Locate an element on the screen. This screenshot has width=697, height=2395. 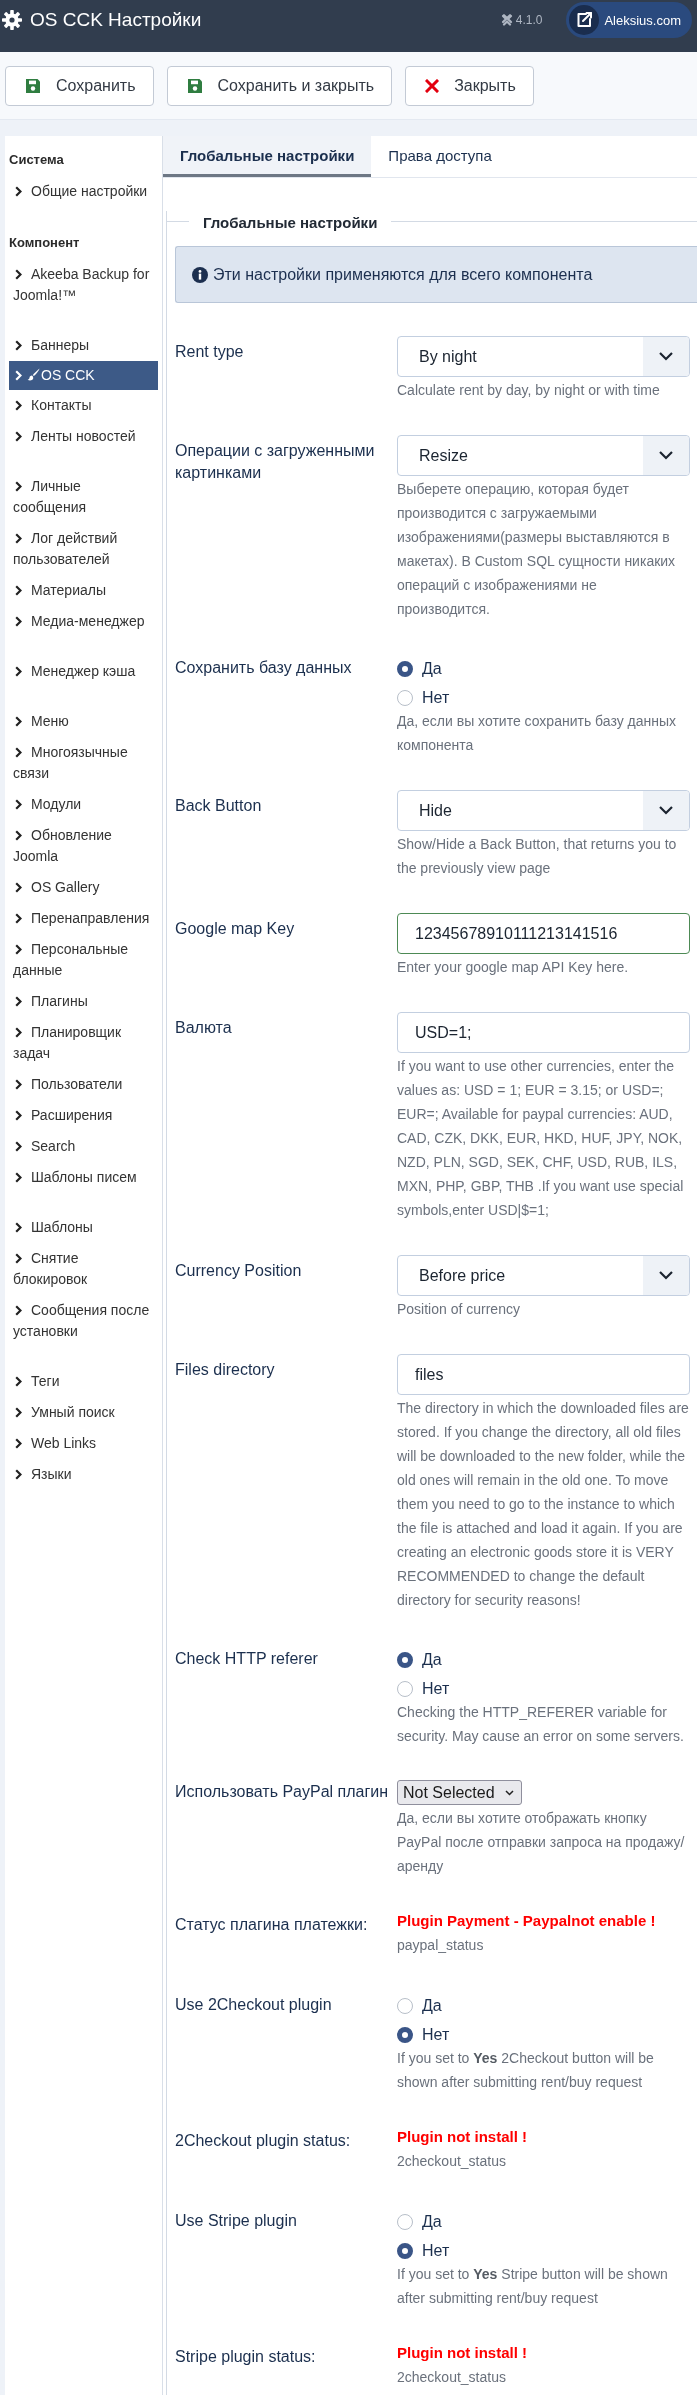
external-link-icon is located at coordinates (584, 20).